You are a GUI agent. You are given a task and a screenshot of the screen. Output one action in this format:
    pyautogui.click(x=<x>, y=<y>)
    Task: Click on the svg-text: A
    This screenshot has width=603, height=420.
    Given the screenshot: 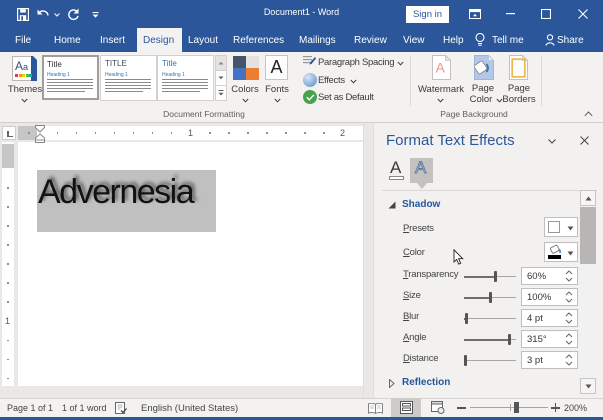 What is the action you would take?
    pyautogui.click(x=441, y=68)
    